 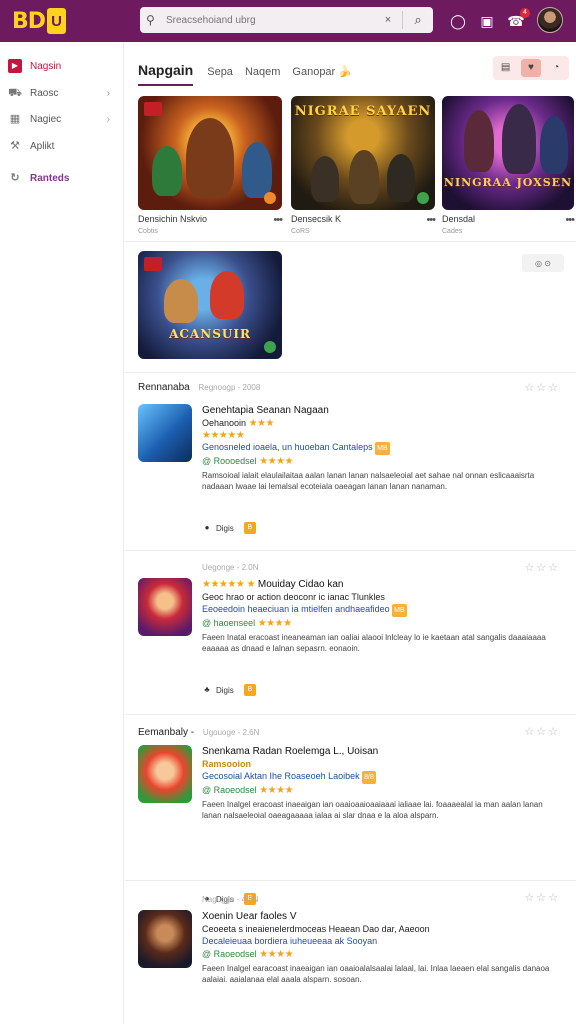 What do you see at coordinates (382, 941) in the screenshot?
I see `item-link: Decaleieuaa bordiera iuheueeaa ak Sooyan` at bounding box center [382, 941].